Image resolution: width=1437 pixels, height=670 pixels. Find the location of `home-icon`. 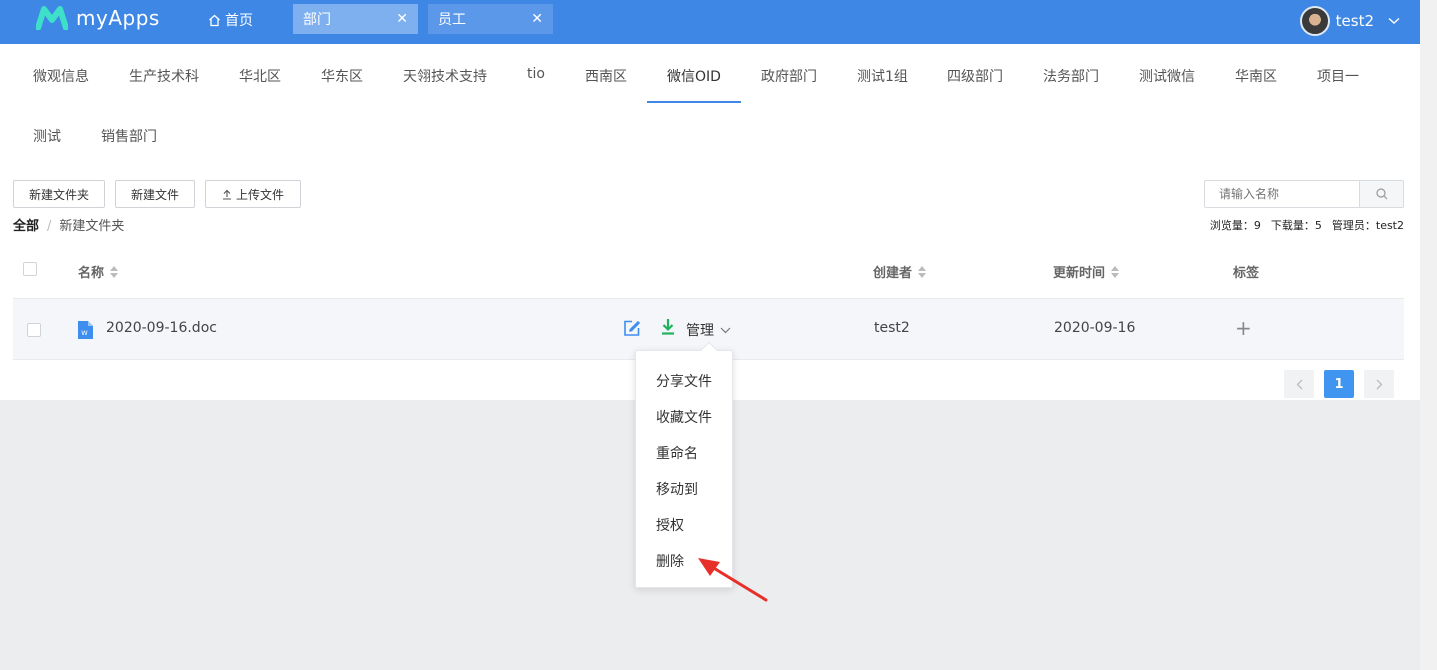

home-icon is located at coordinates (214, 20).